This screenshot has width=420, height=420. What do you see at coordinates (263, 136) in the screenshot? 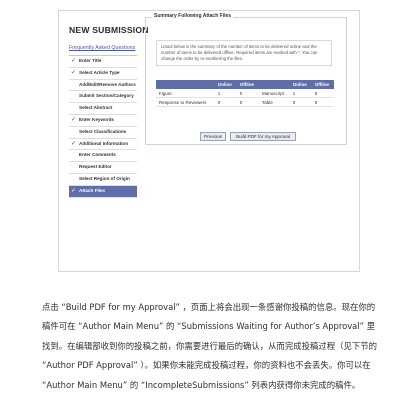
I see `build-pdf-button: Build PDF for my Approval` at bounding box center [263, 136].